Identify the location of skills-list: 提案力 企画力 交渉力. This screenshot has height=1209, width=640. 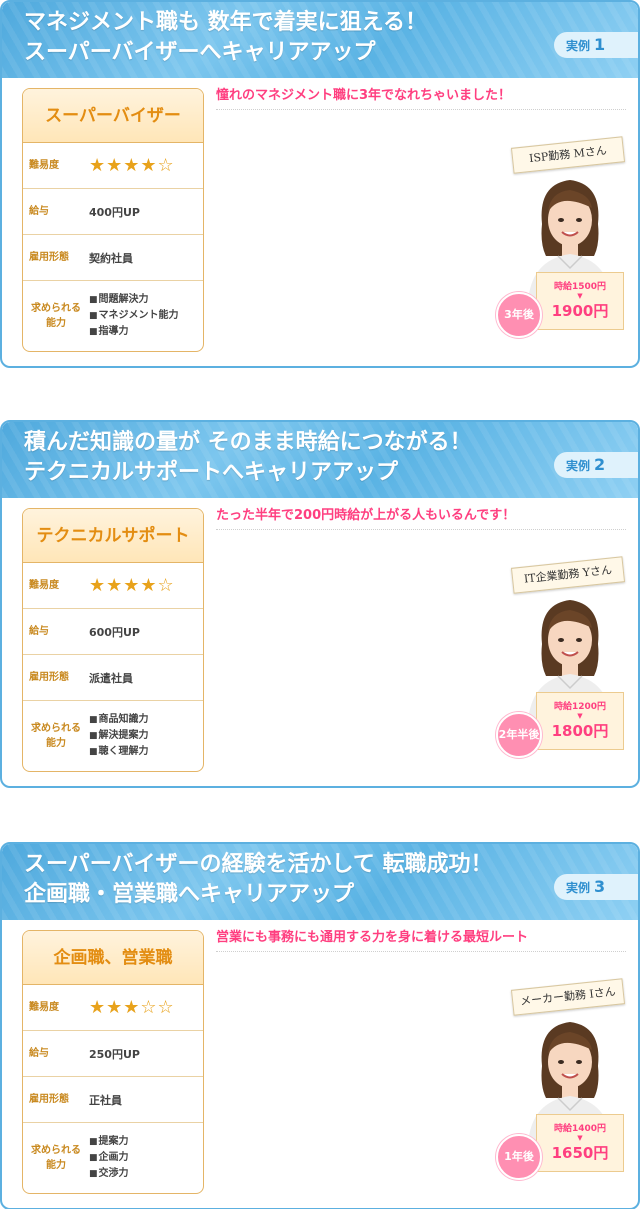
(109, 1158).